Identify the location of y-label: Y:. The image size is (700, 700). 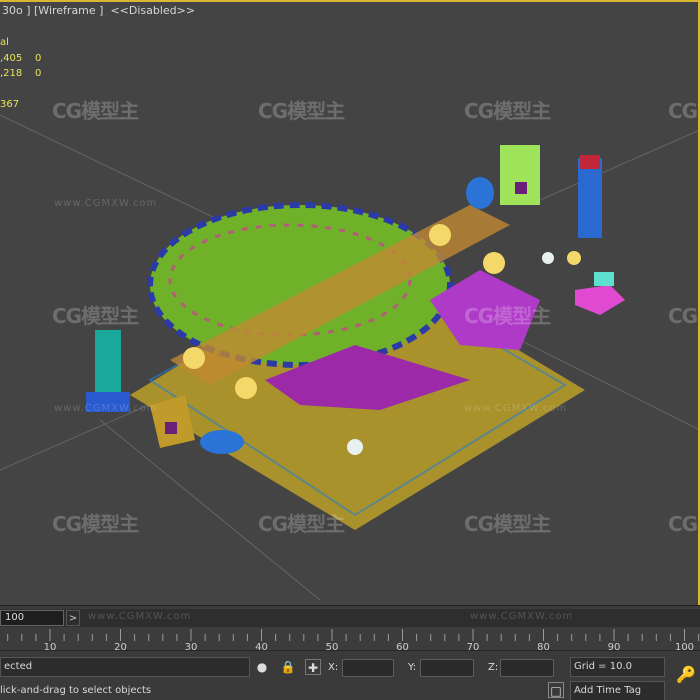
(412, 667).